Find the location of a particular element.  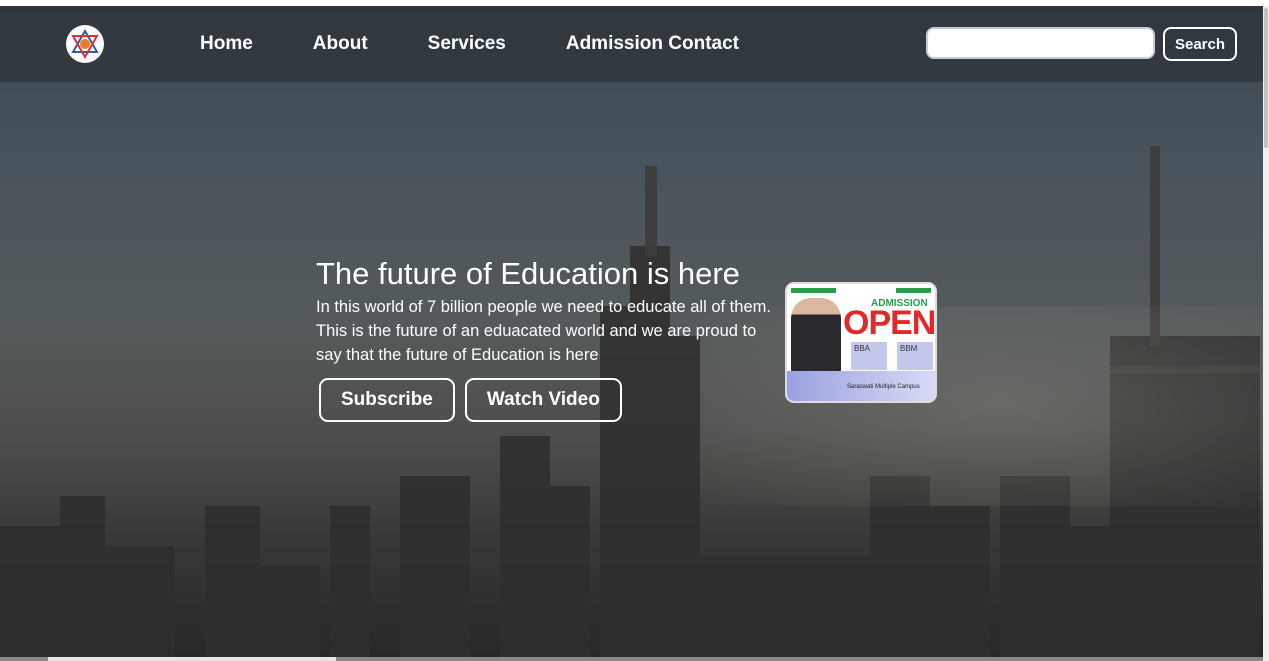

poster-bbm-label: BBM is located at coordinates (909, 348).